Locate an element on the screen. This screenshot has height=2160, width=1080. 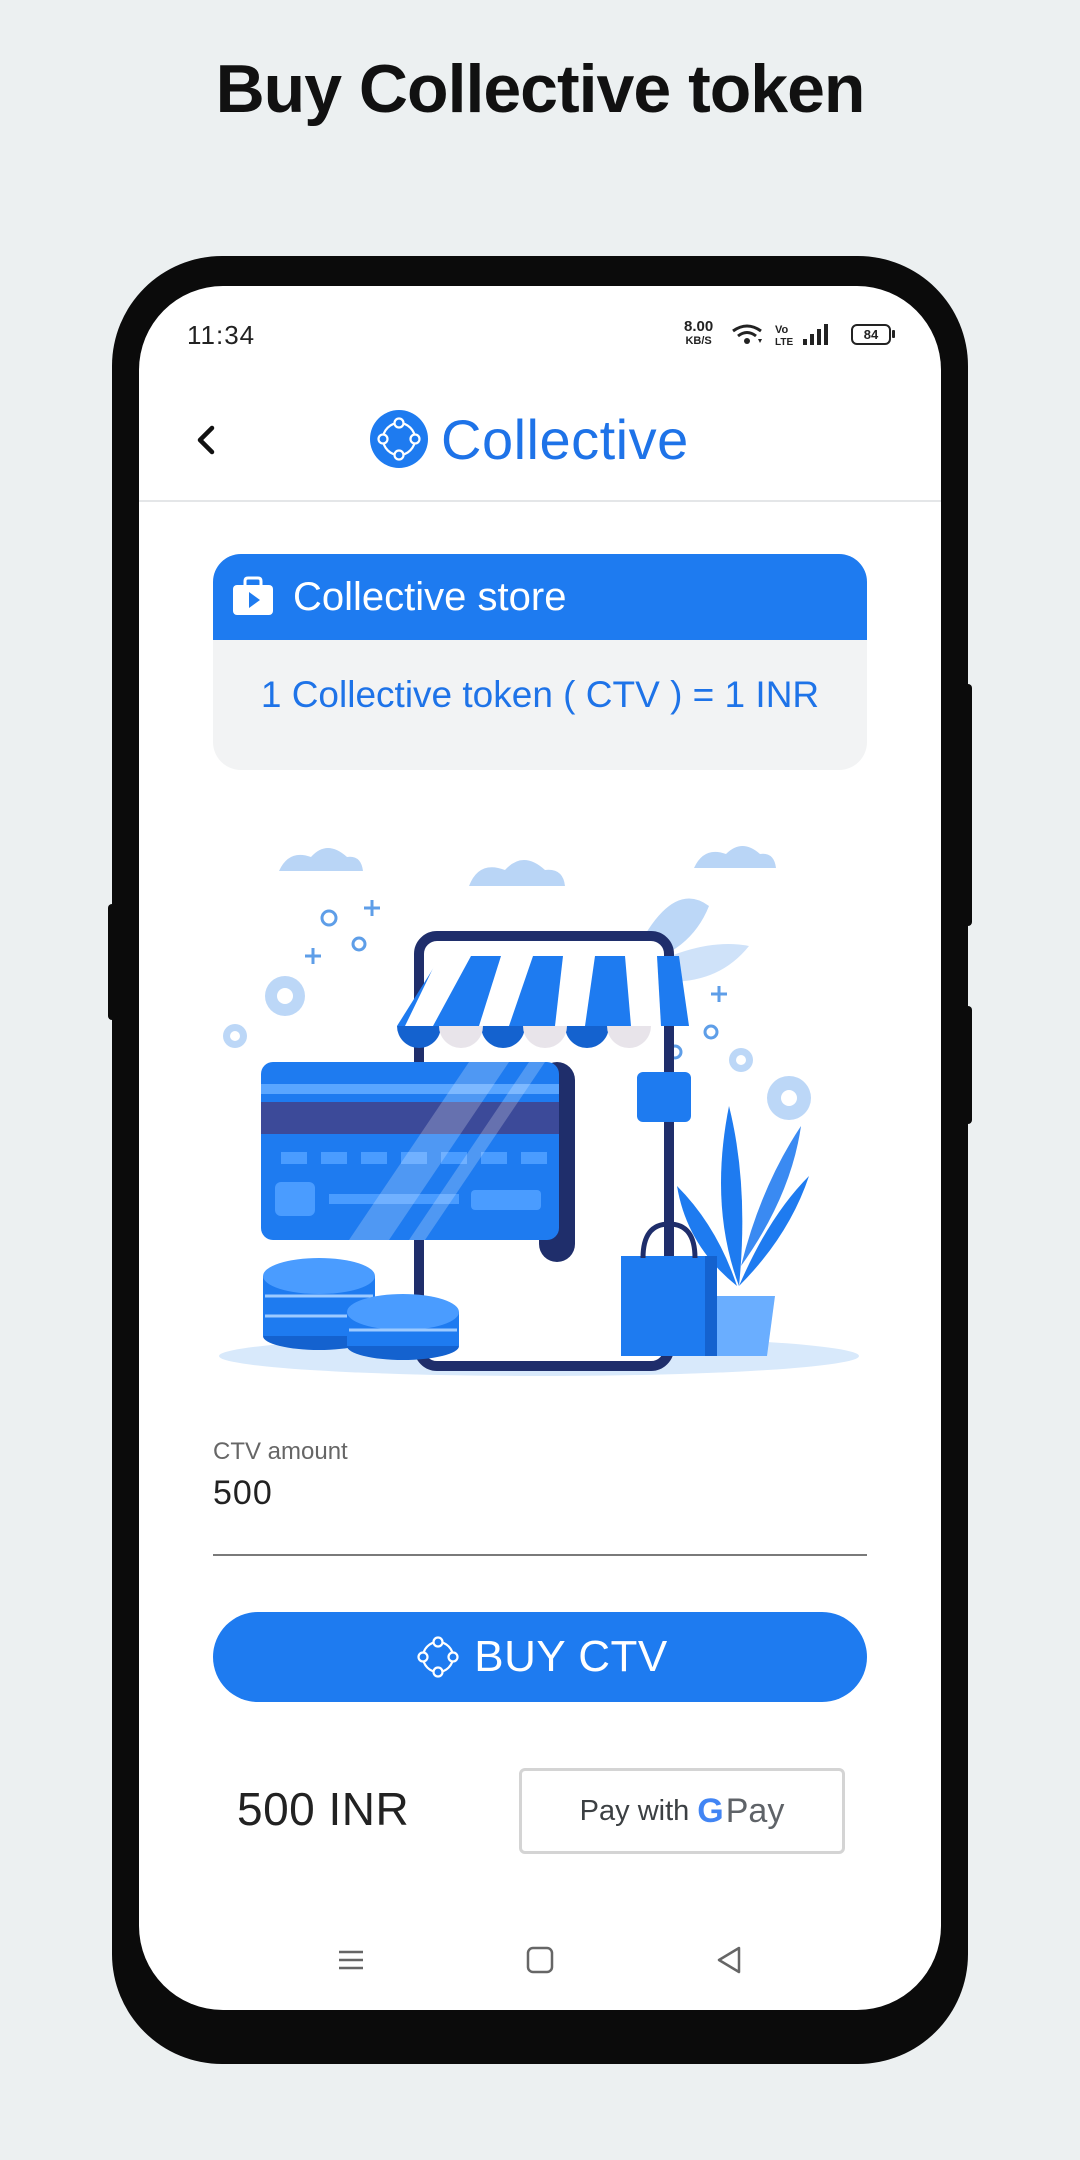
svg-text: LTE is located at coordinates (784, 342).